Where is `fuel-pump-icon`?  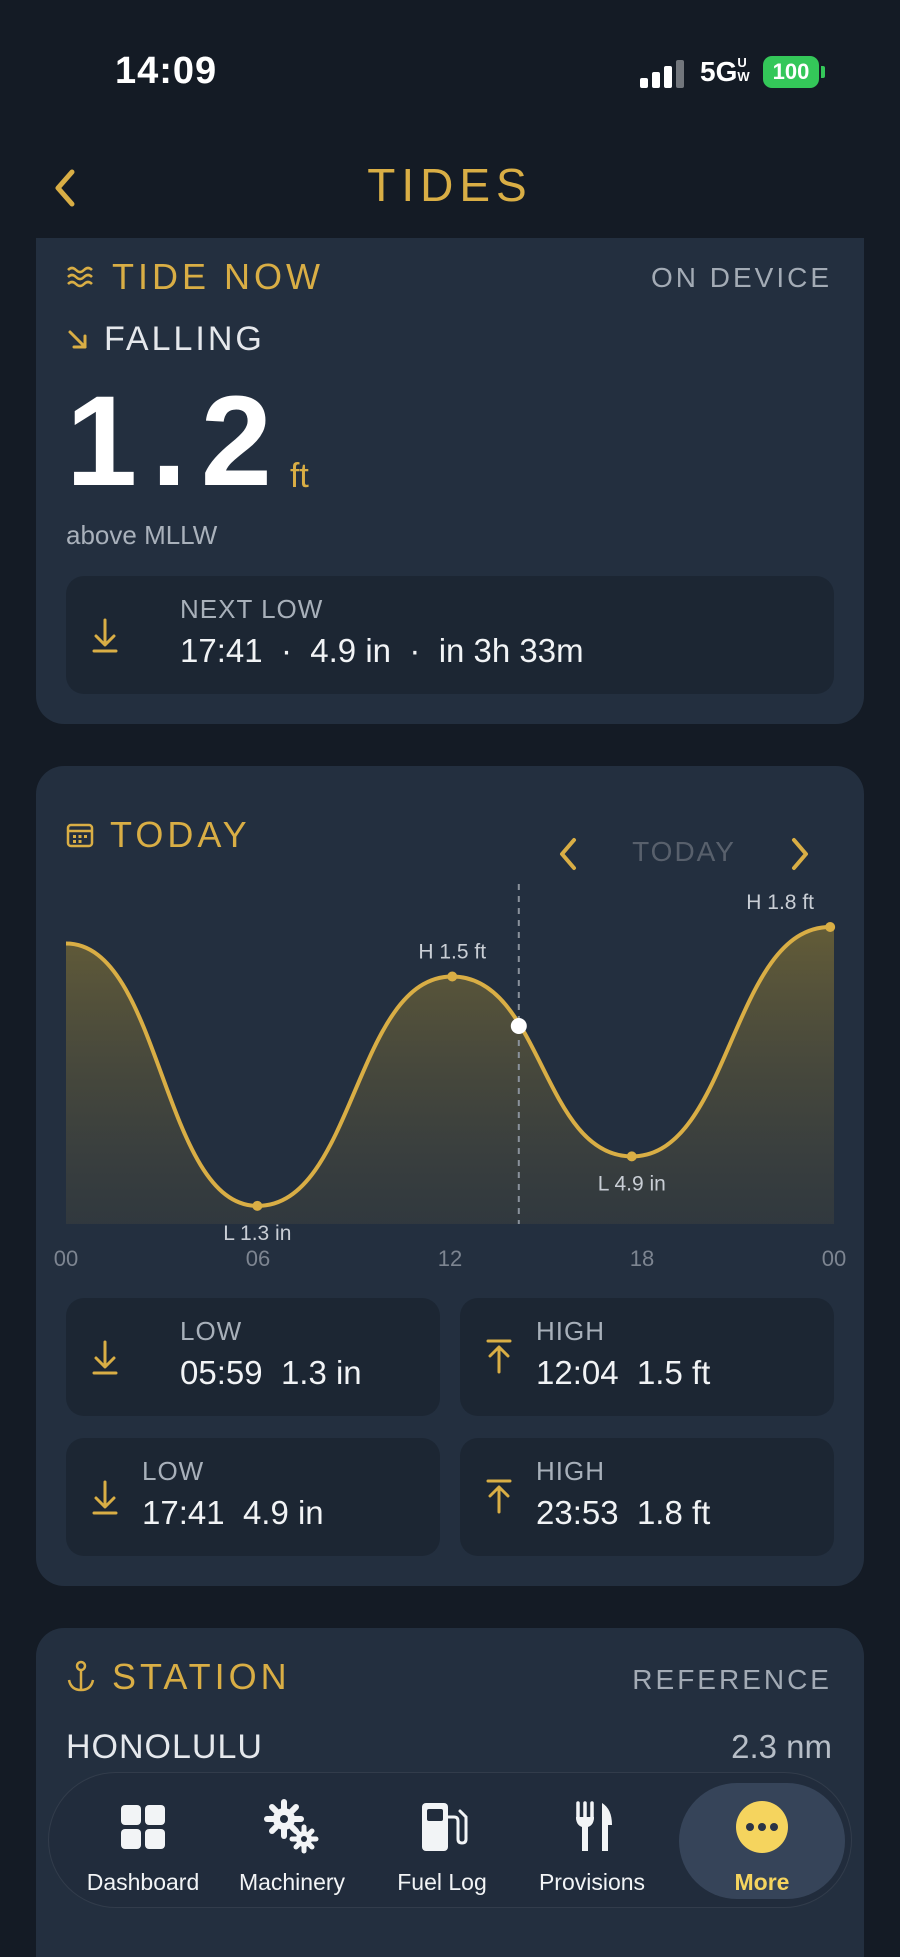
fuel-pump-icon is located at coordinates (445, 1827).